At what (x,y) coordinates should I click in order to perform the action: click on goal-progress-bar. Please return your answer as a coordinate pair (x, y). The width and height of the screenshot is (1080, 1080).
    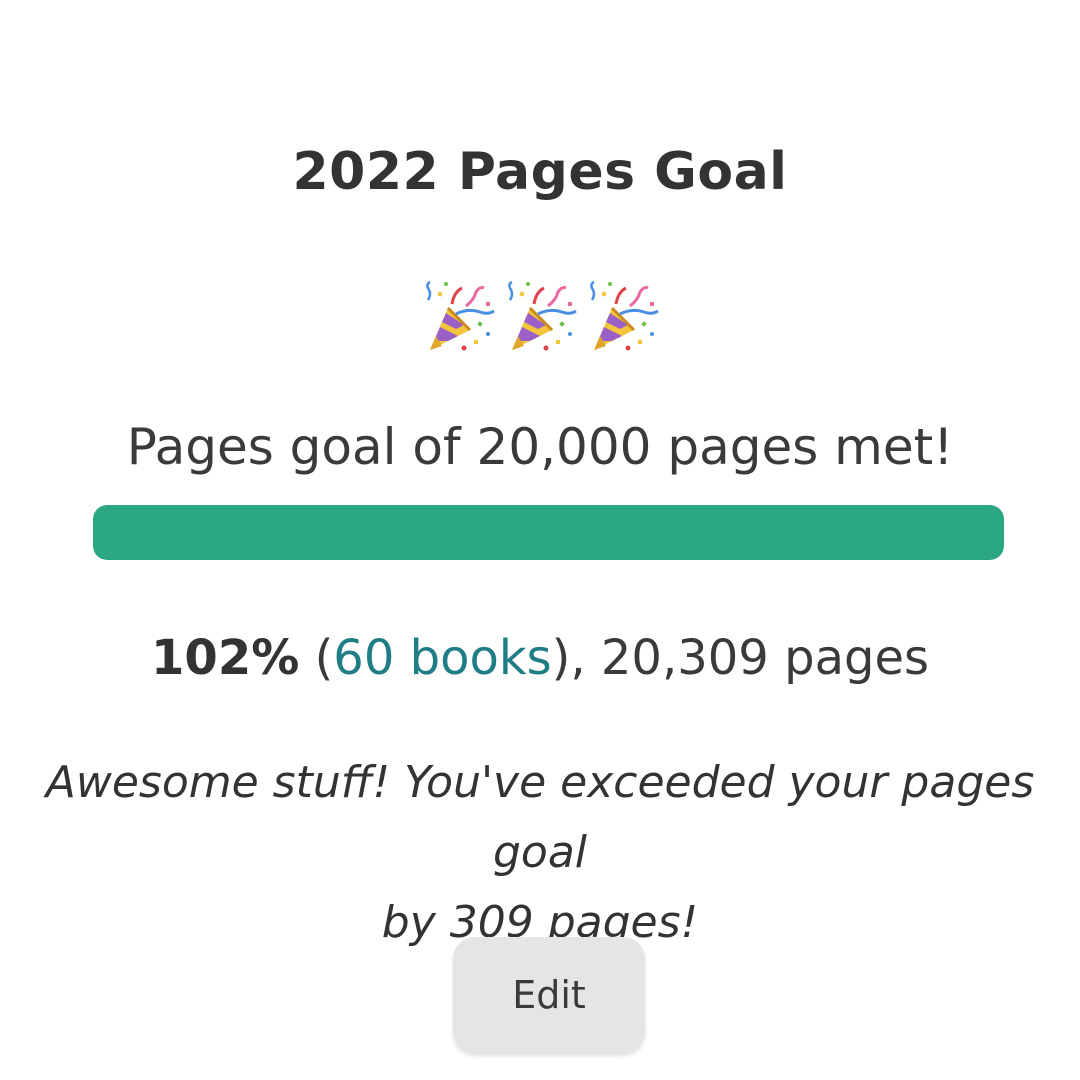
    Looking at the image, I should click on (548, 532).